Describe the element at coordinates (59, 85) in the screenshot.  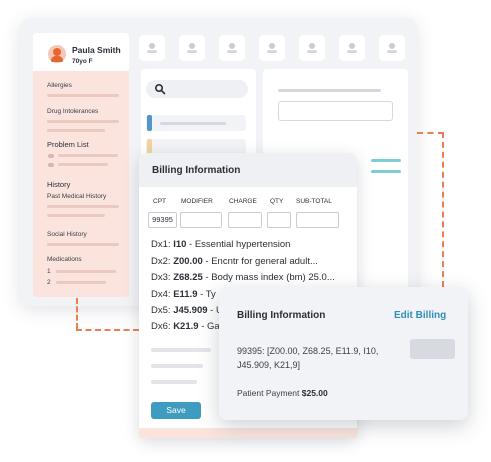
I see `section-allergies: Allergies` at that location.